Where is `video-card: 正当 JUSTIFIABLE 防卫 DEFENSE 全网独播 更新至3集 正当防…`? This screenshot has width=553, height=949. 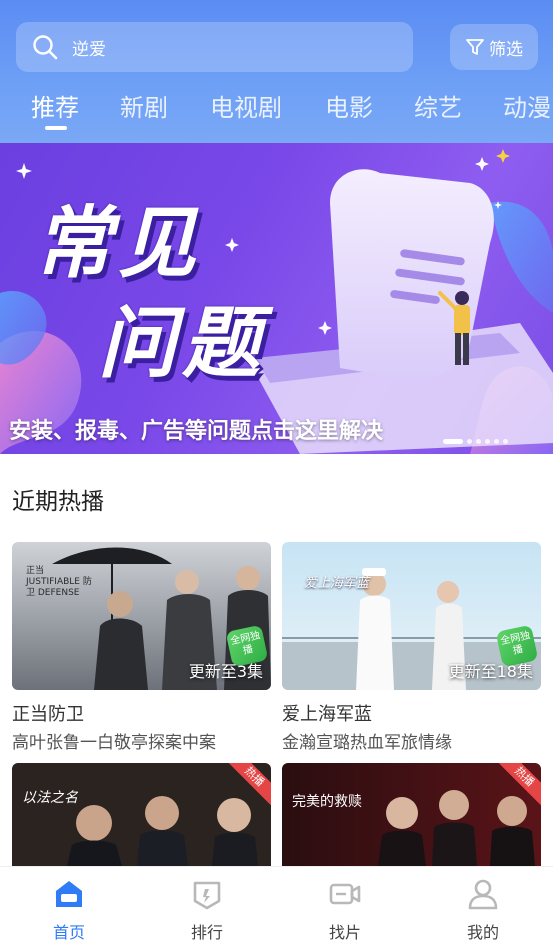 video-card: 正当 JUSTIFIABLE 防卫 DEFENSE 全网独播 更新至3集 正当防… is located at coordinates (141, 647).